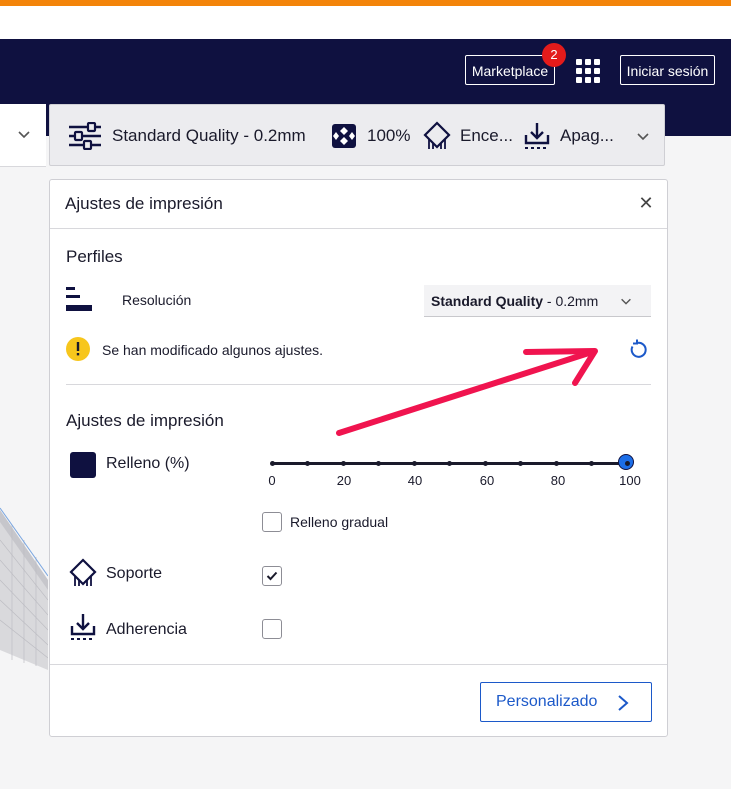  What do you see at coordinates (487, 480) in the screenshot?
I see `slider-tick-label: 60` at bounding box center [487, 480].